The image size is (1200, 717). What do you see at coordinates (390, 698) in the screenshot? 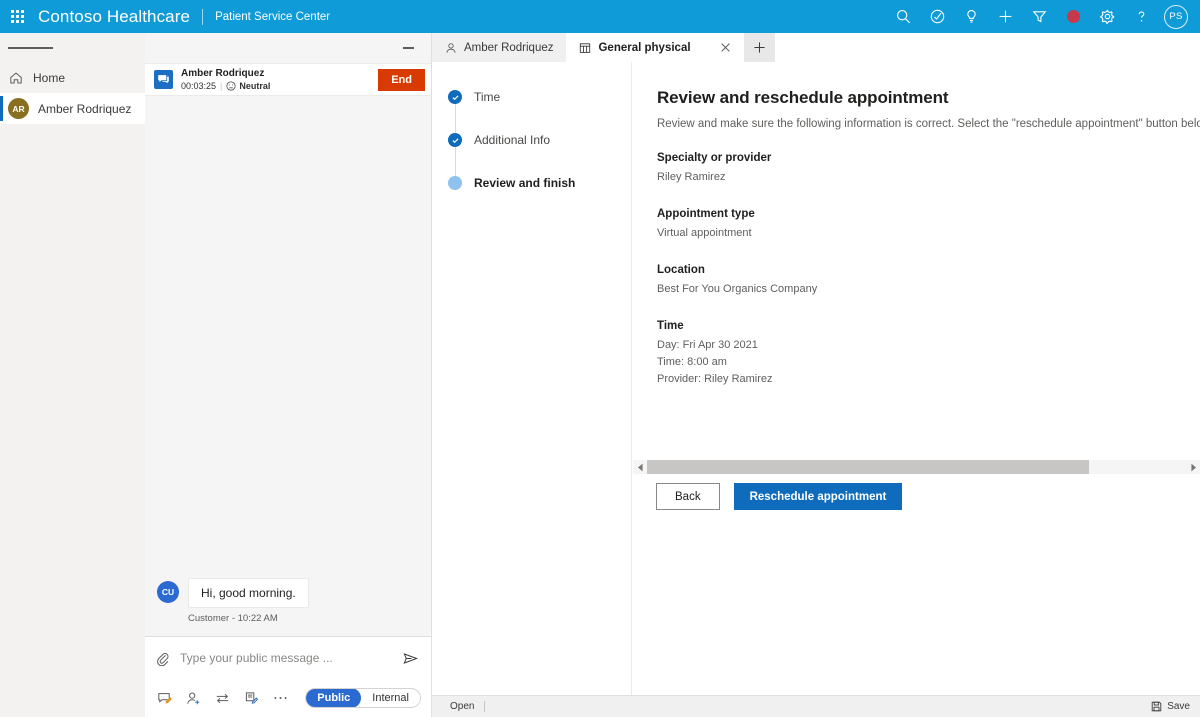
I see `toggle-option-internal: Internal` at bounding box center [390, 698].